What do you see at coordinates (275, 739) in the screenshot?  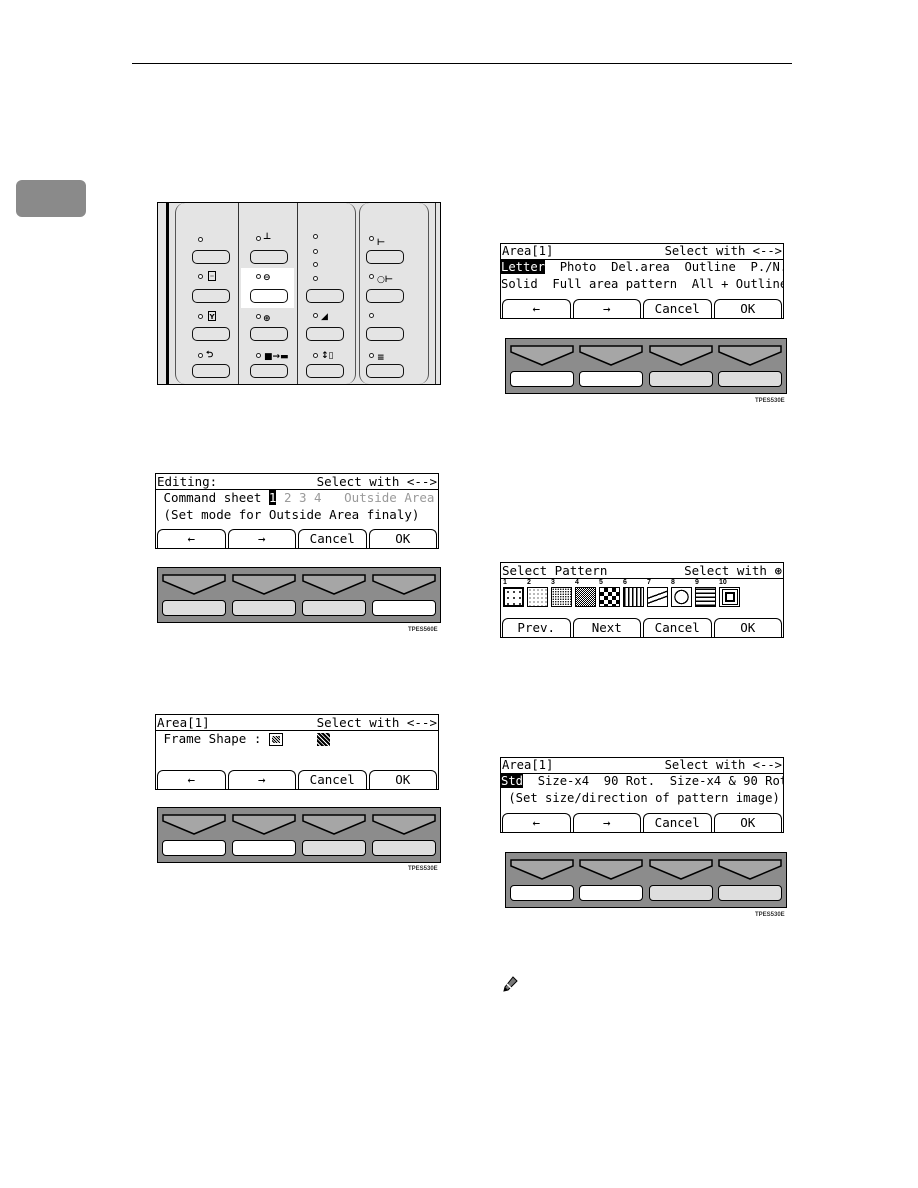 I see `frame-shape-option-selected` at bounding box center [275, 739].